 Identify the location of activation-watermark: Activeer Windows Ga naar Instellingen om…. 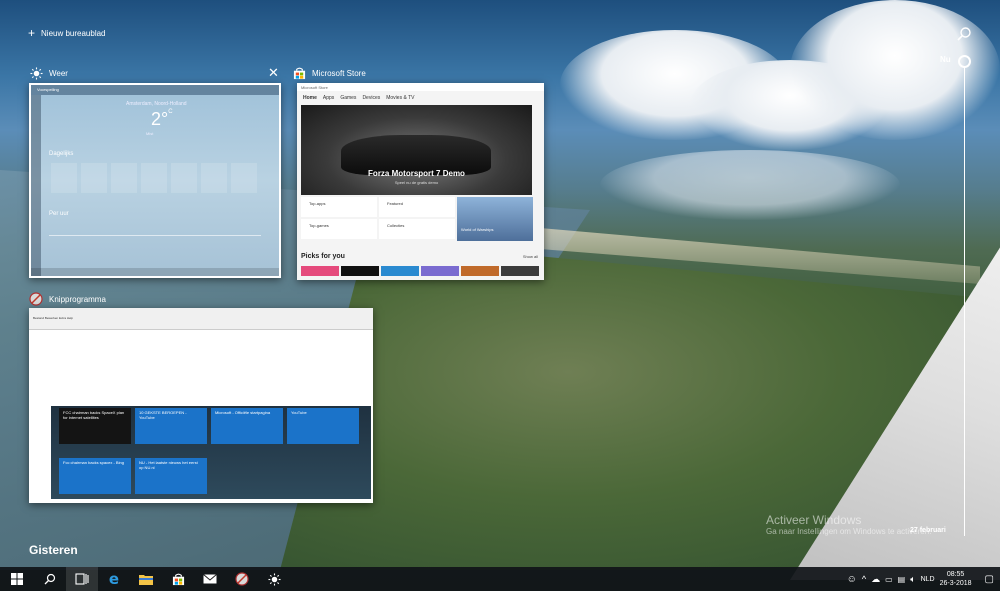
(848, 524).